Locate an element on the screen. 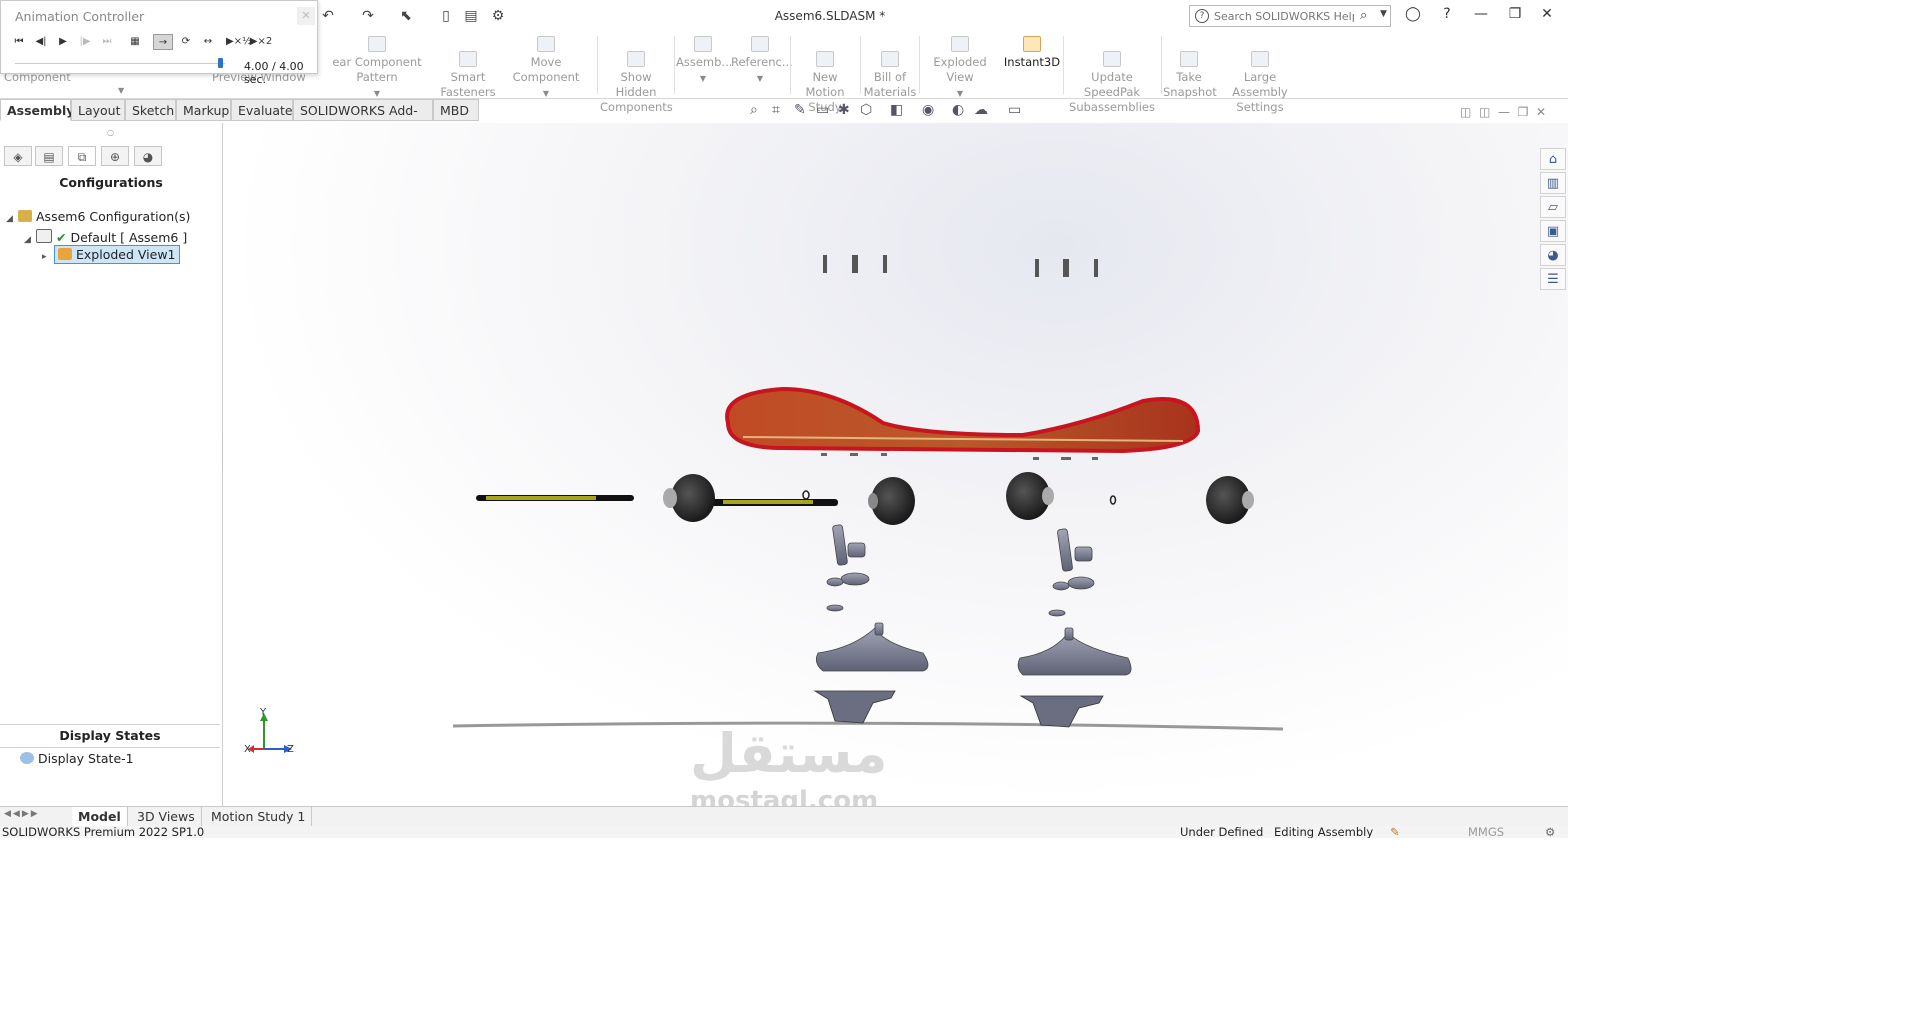 This screenshot has width=1920, height=1026. animation-timeline-thumb is located at coordinates (220, 63).